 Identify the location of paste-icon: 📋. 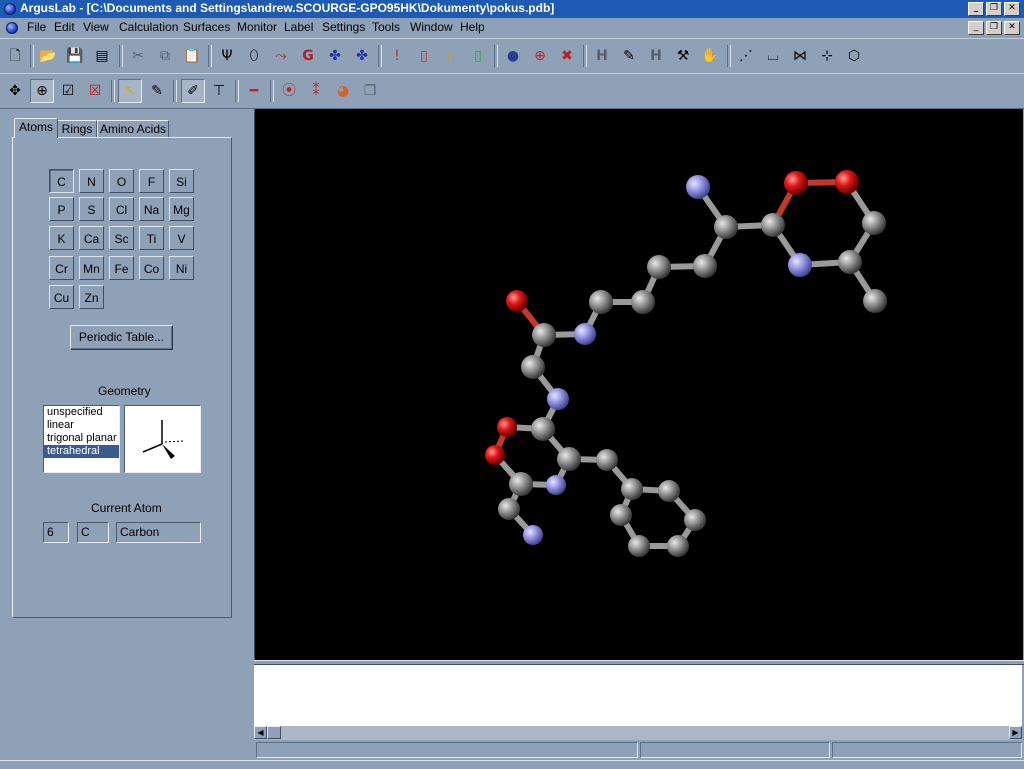
(192, 56).